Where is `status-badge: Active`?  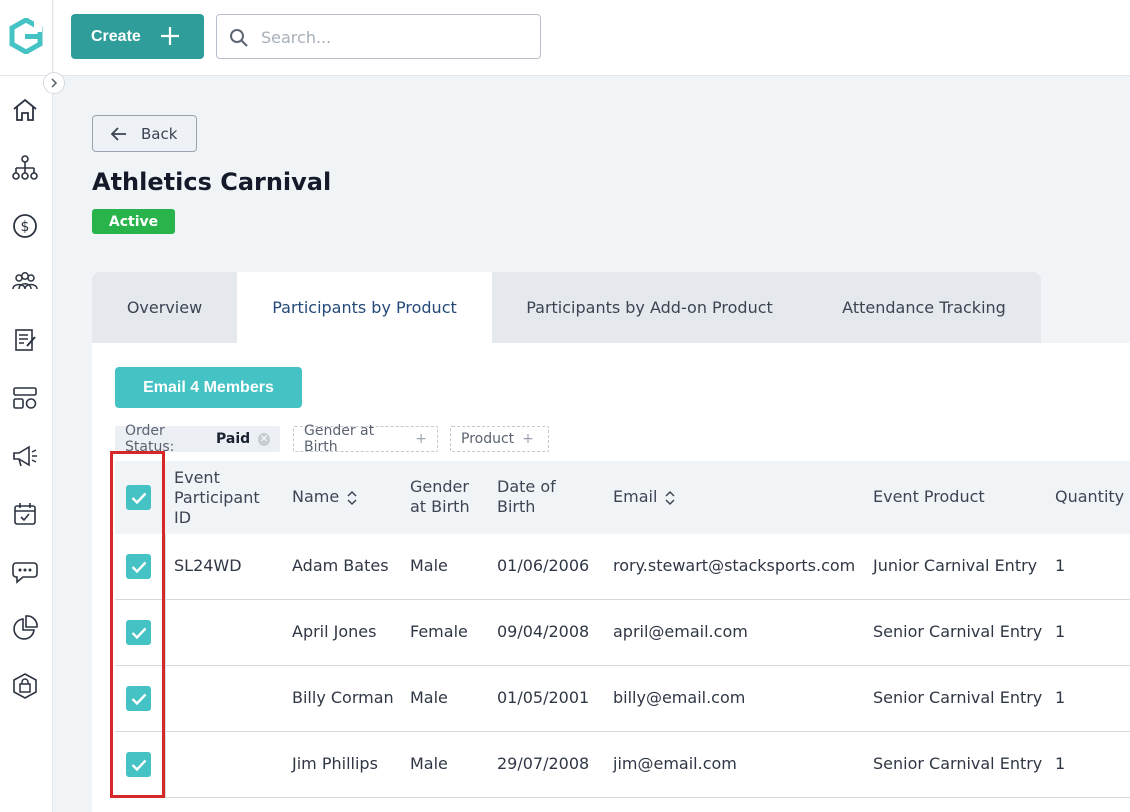 status-badge: Active is located at coordinates (133, 221).